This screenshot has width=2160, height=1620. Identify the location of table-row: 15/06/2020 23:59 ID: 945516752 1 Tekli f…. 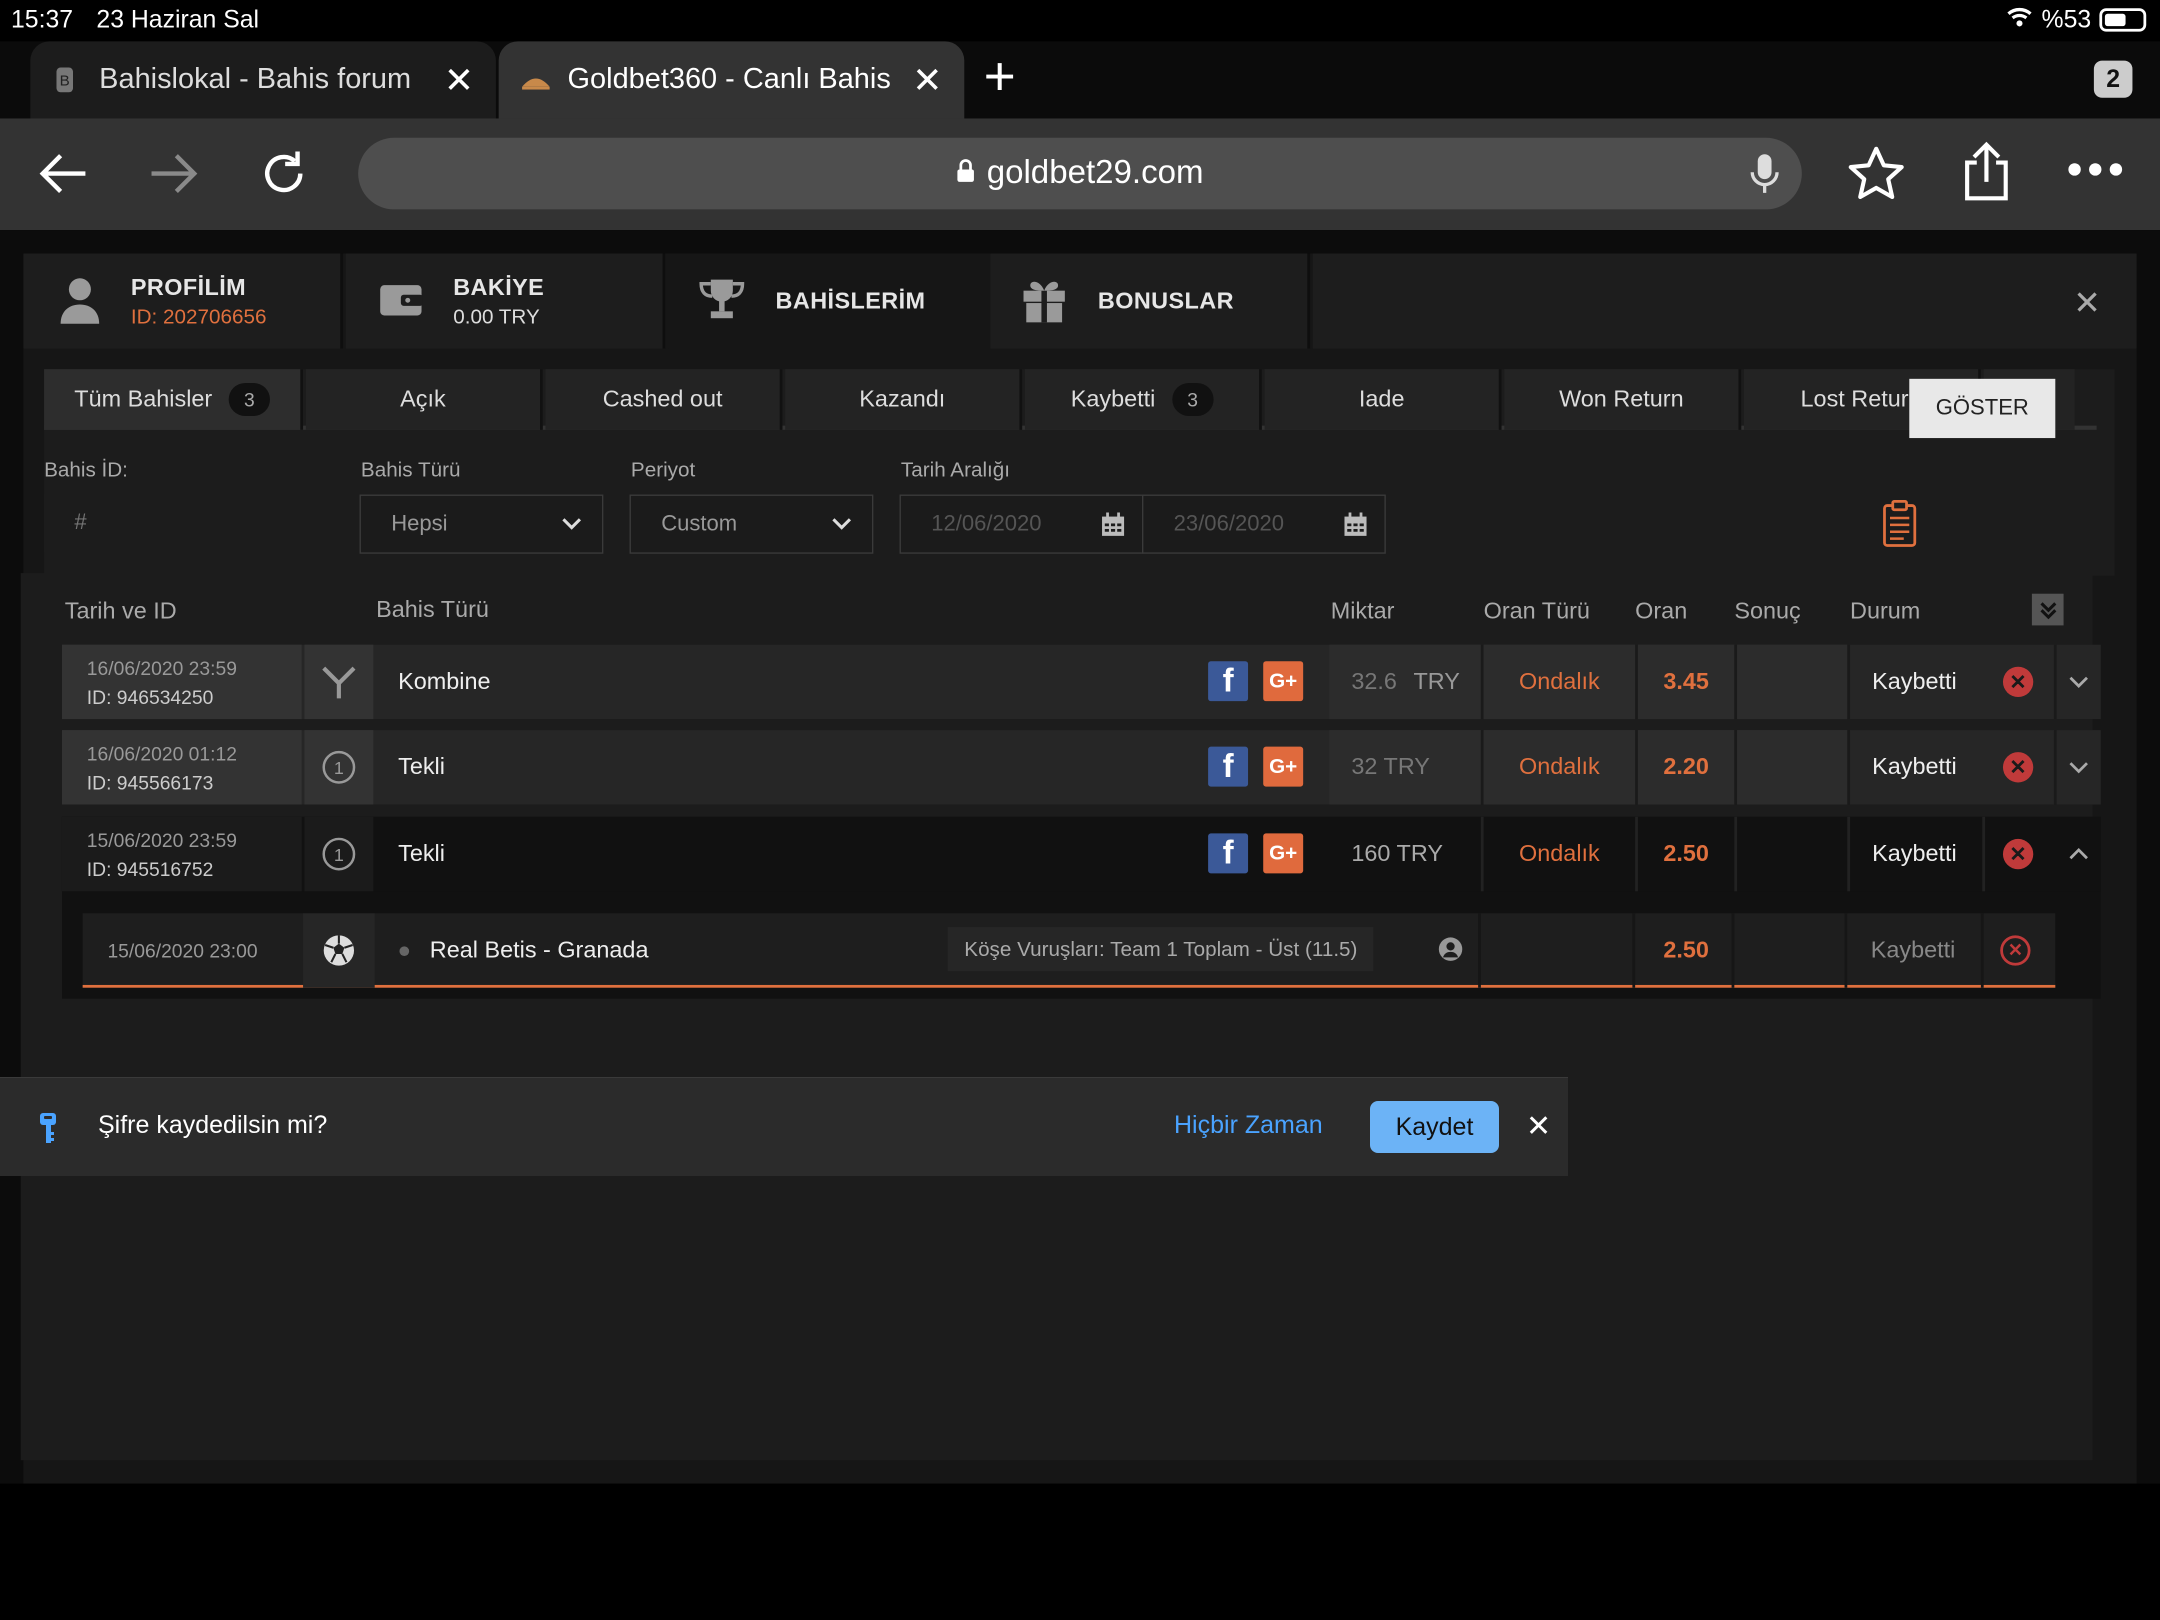
(1081, 854).